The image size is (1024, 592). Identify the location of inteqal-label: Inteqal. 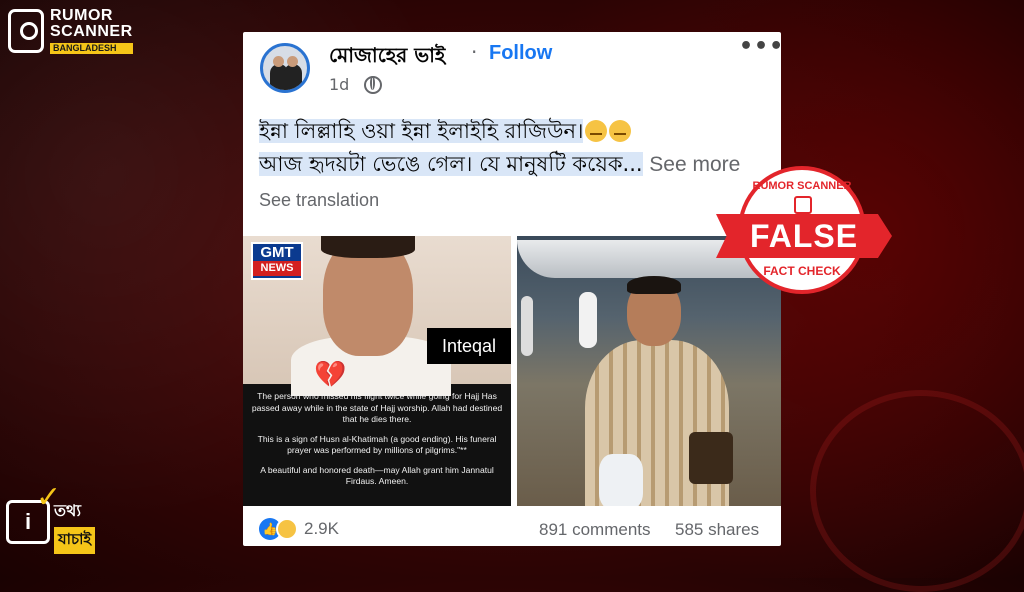
(469, 346).